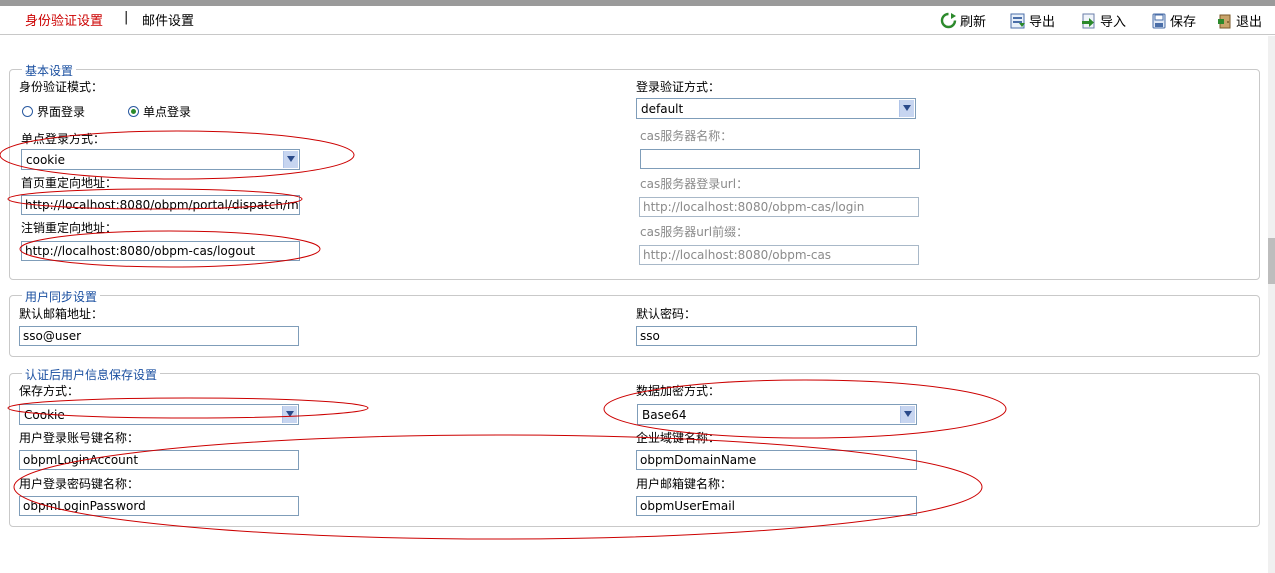 This screenshot has width=1275, height=573. Describe the element at coordinates (637, 20) in the screenshot. I see `toolbar: 身份验证设置 | 邮件设置 刷新 导出 导入 保存 退出` at that location.